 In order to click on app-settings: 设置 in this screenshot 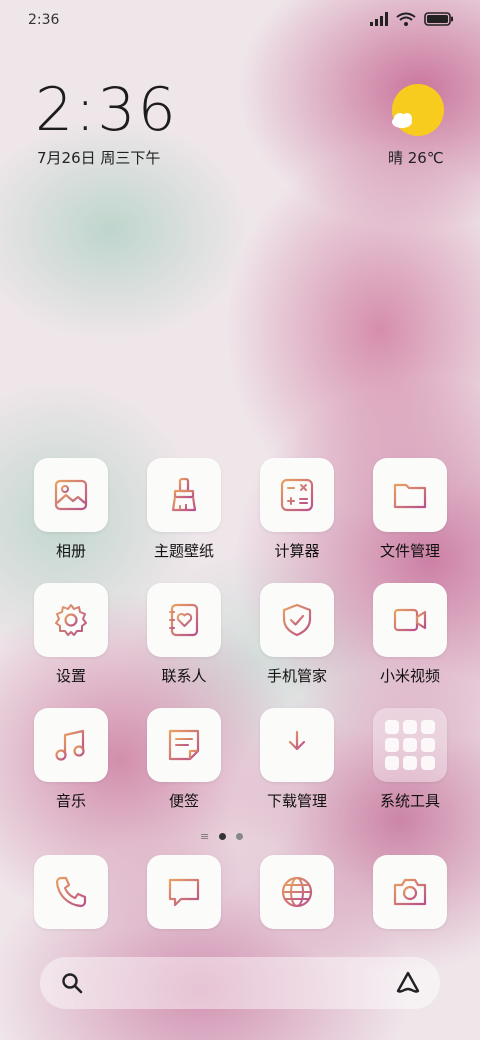, I will do `click(71, 634)`.